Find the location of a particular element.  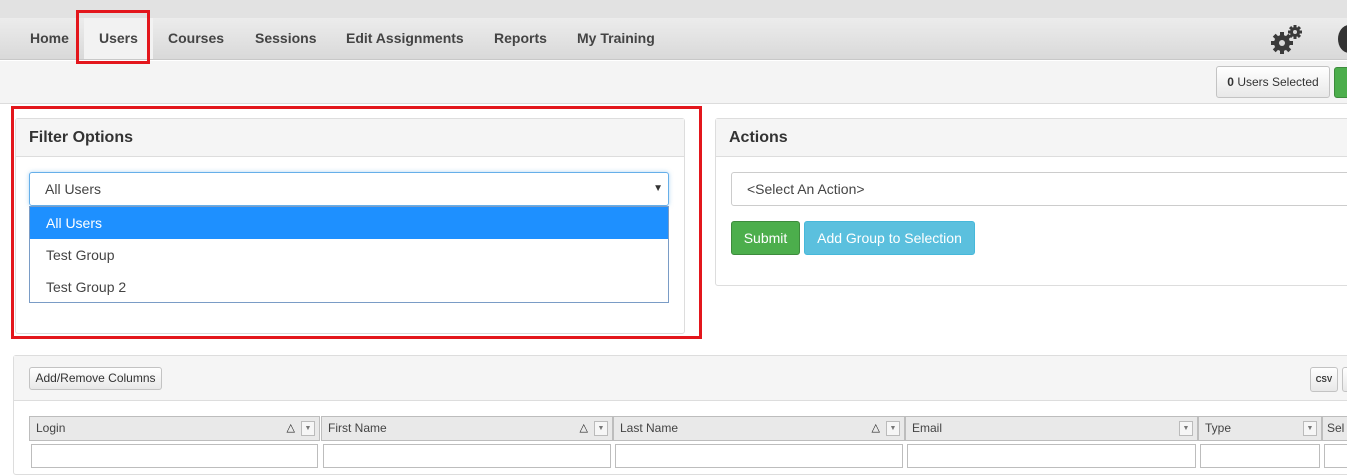

green-action-button is located at coordinates (1340, 82).